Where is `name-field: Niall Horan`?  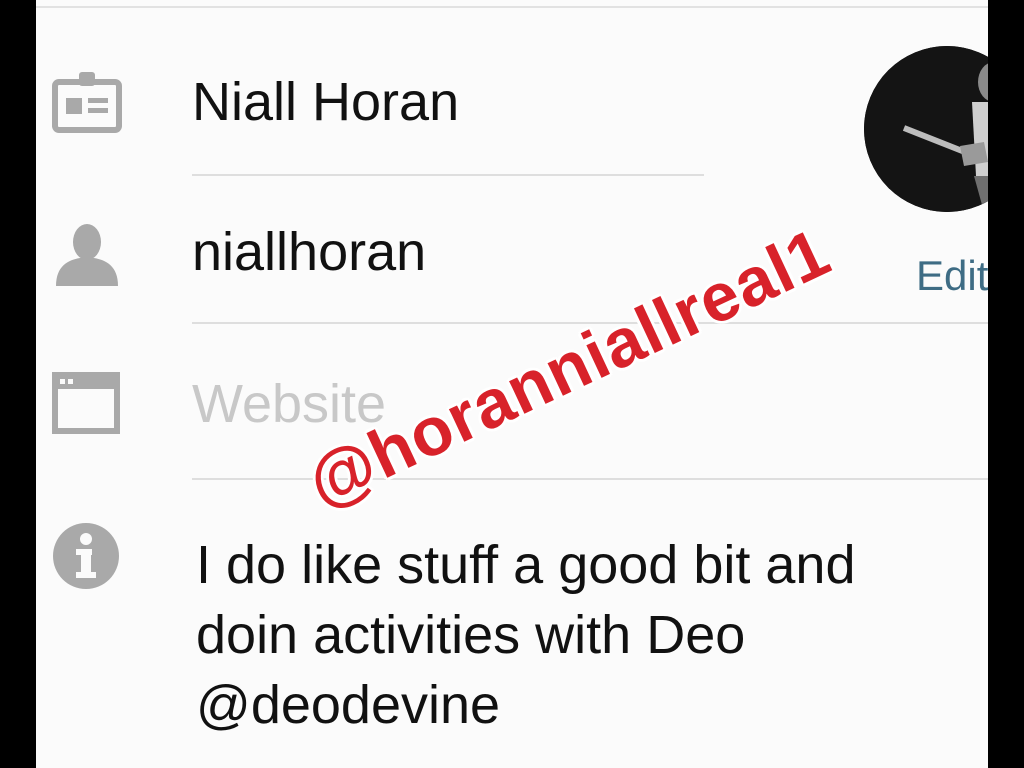 name-field: Niall Horan is located at coordinates (325, 102).